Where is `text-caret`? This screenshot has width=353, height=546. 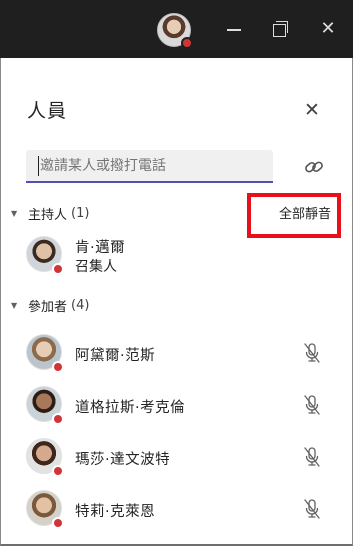
text-caret is located at coordinates (38, 166).